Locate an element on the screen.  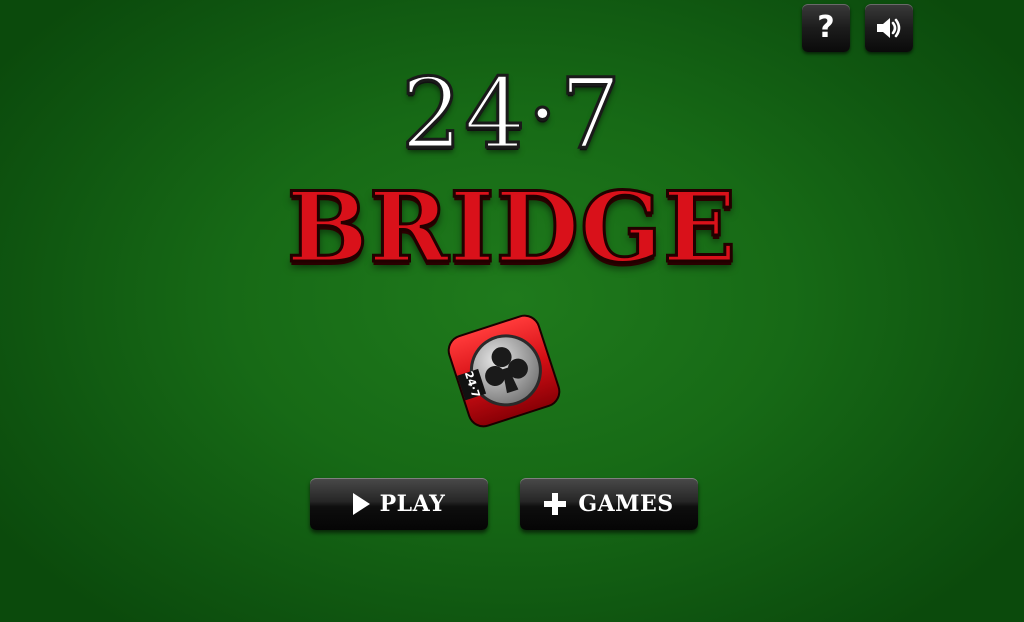
plus-icon is located at coordinates (555, 504).